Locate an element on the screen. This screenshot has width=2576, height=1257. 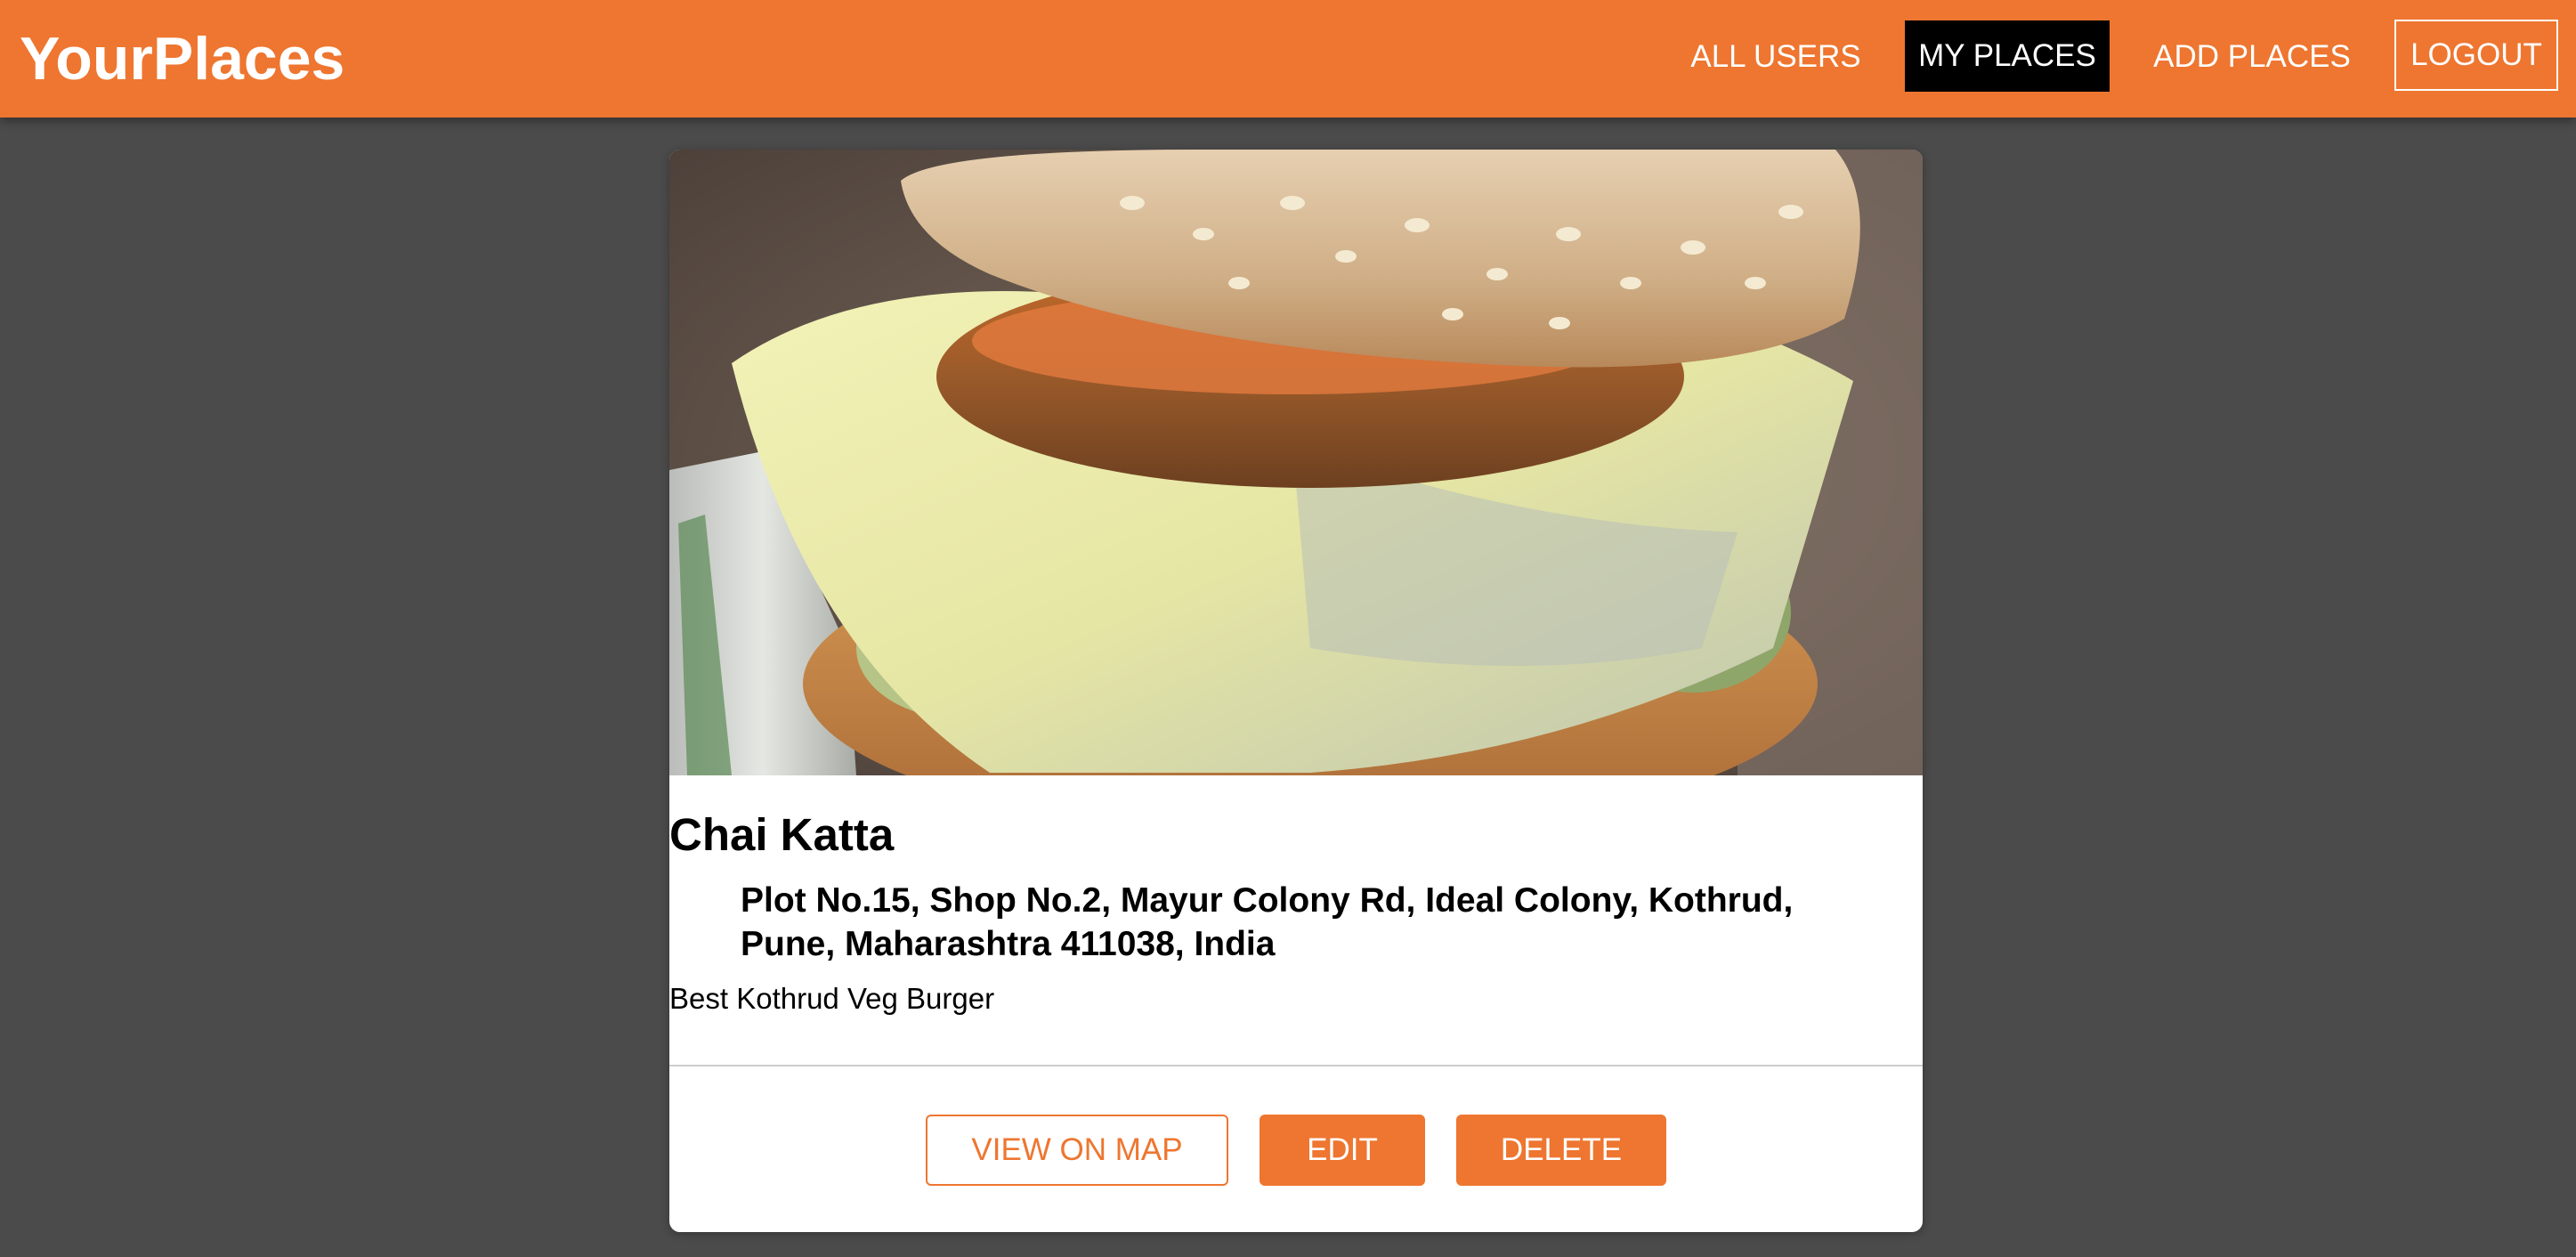
nav-link-all-users: ALL USERS is located at coordinates (1776, 57).